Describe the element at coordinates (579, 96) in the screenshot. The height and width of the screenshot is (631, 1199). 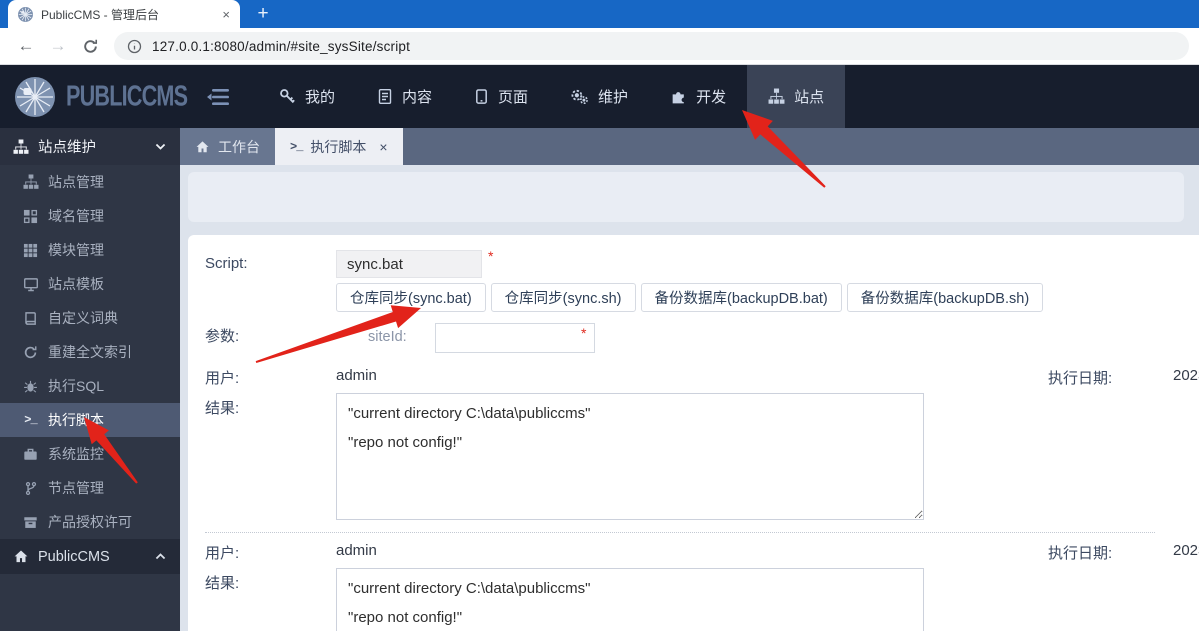
I see `gears-icon` at that location.